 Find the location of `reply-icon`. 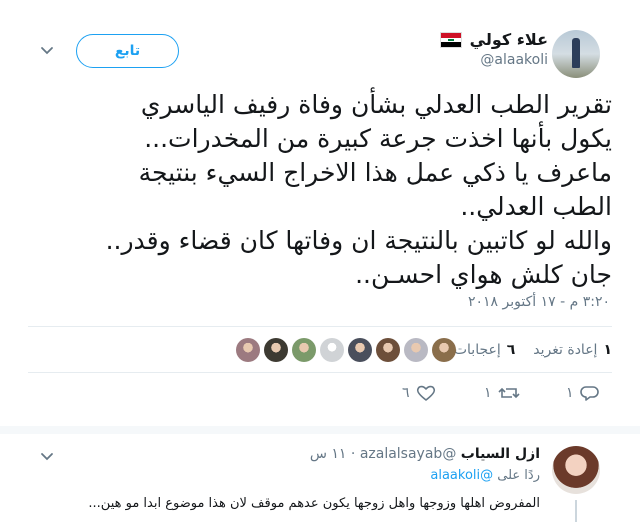

reply-icon is located at coordinates (589, 393).